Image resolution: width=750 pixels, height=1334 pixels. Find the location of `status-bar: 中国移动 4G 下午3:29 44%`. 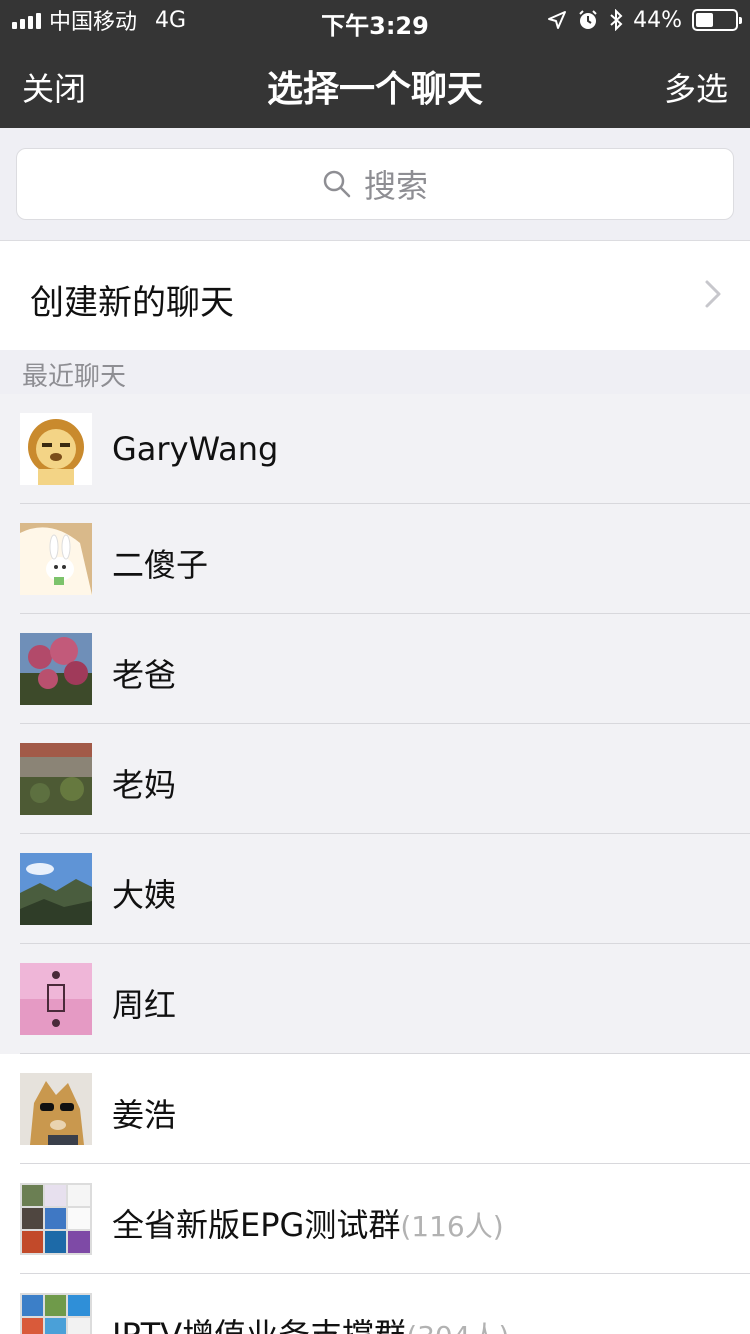

status-bar: 中国移动 4G 下午3:29 44% is located at coordinates (375, 20).